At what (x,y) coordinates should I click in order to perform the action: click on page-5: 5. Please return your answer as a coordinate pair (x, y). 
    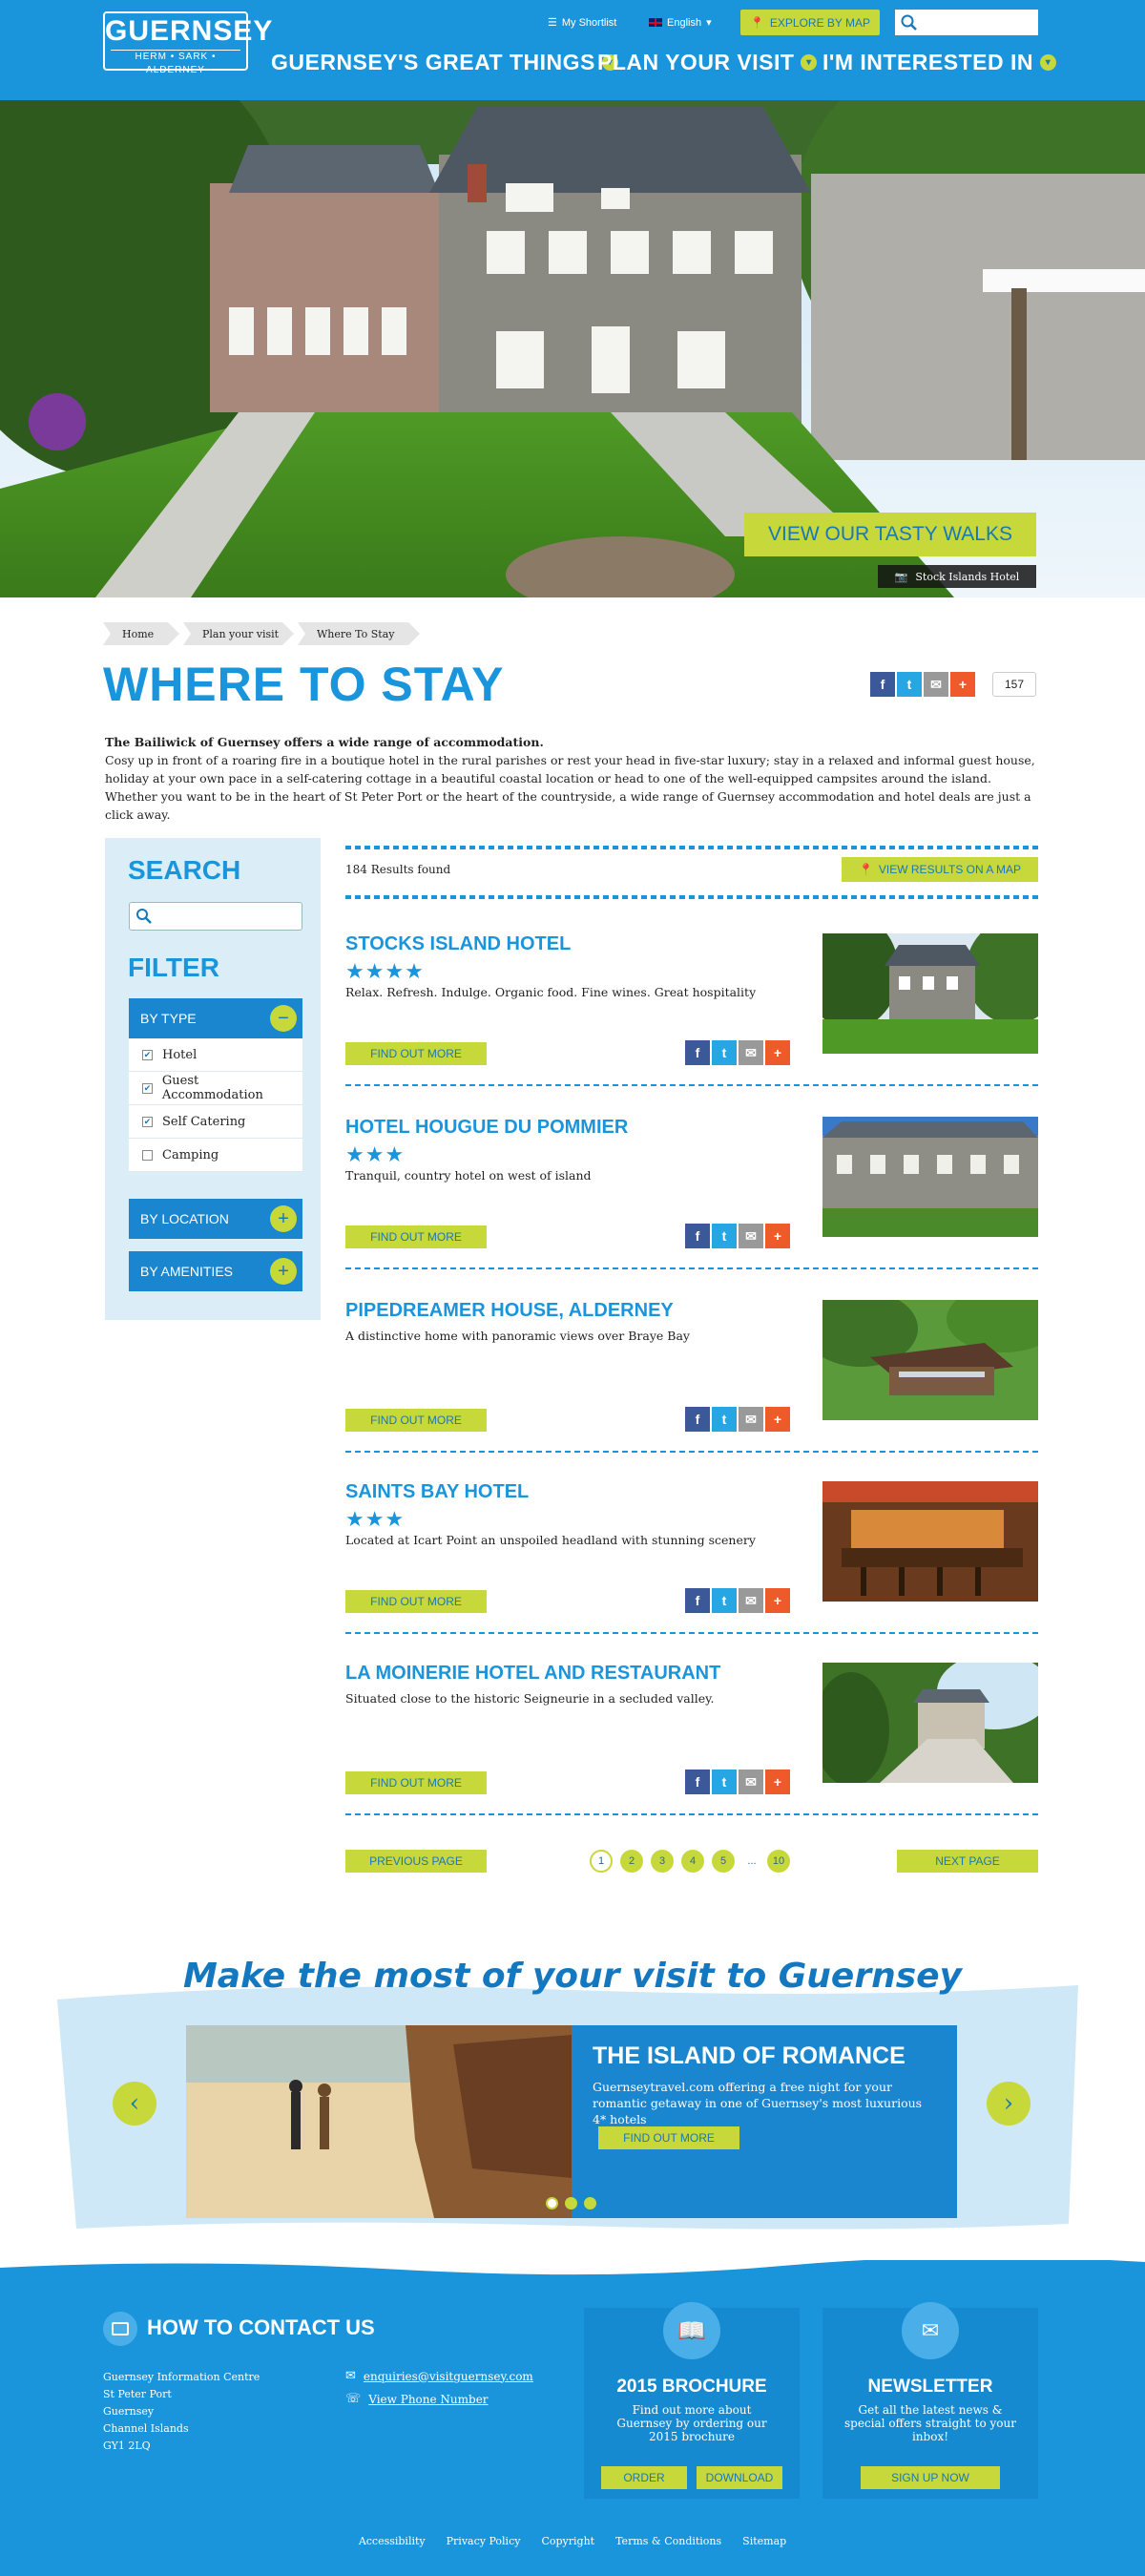
    Looking at the image, I should click on (723, 1861).